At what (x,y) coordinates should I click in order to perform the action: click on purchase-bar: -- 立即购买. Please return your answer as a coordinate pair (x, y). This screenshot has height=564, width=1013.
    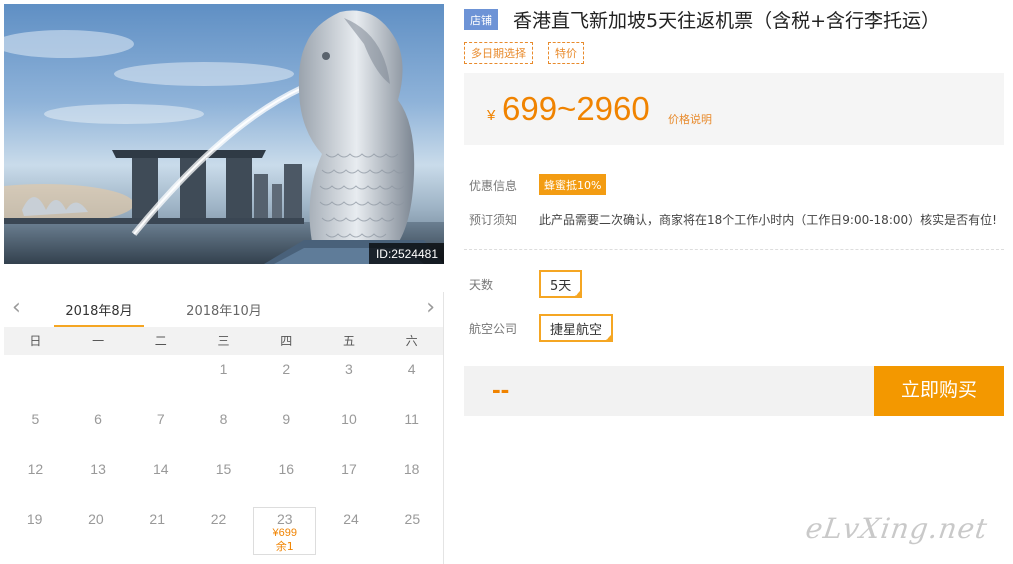
    Looking at the image, I should click on (734, 391).